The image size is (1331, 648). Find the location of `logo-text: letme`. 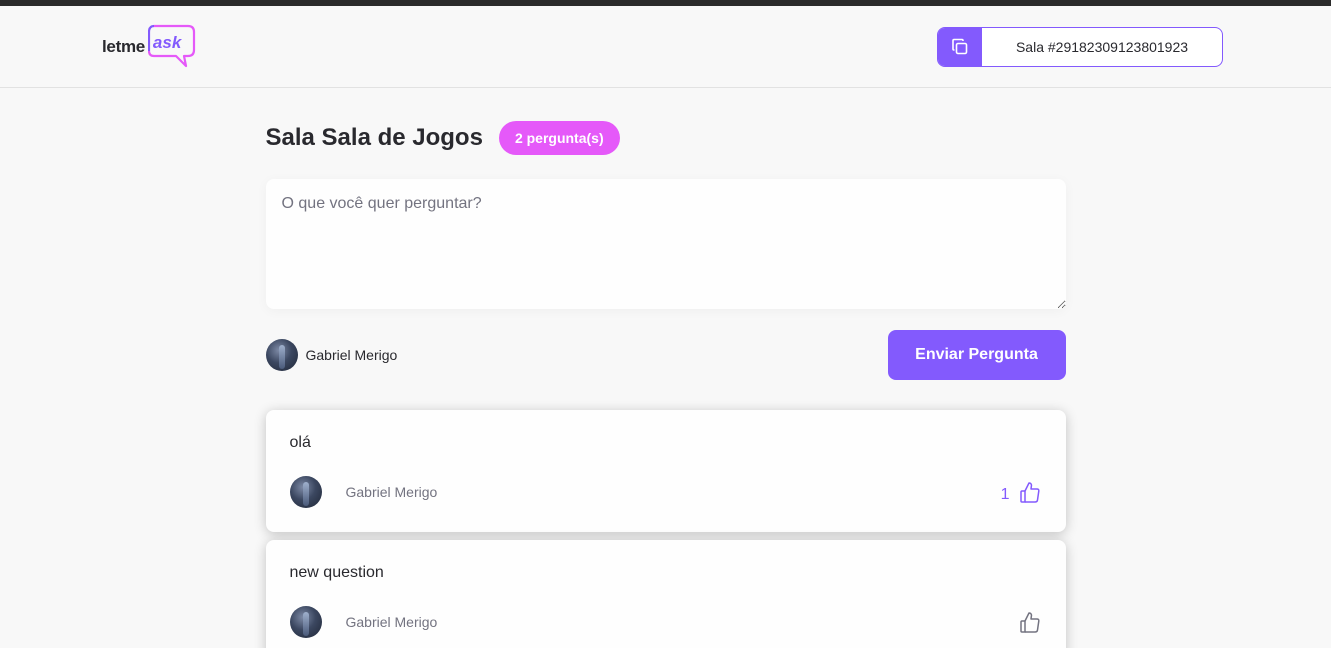

logo-text: letme is located at coordinates (123, 46).